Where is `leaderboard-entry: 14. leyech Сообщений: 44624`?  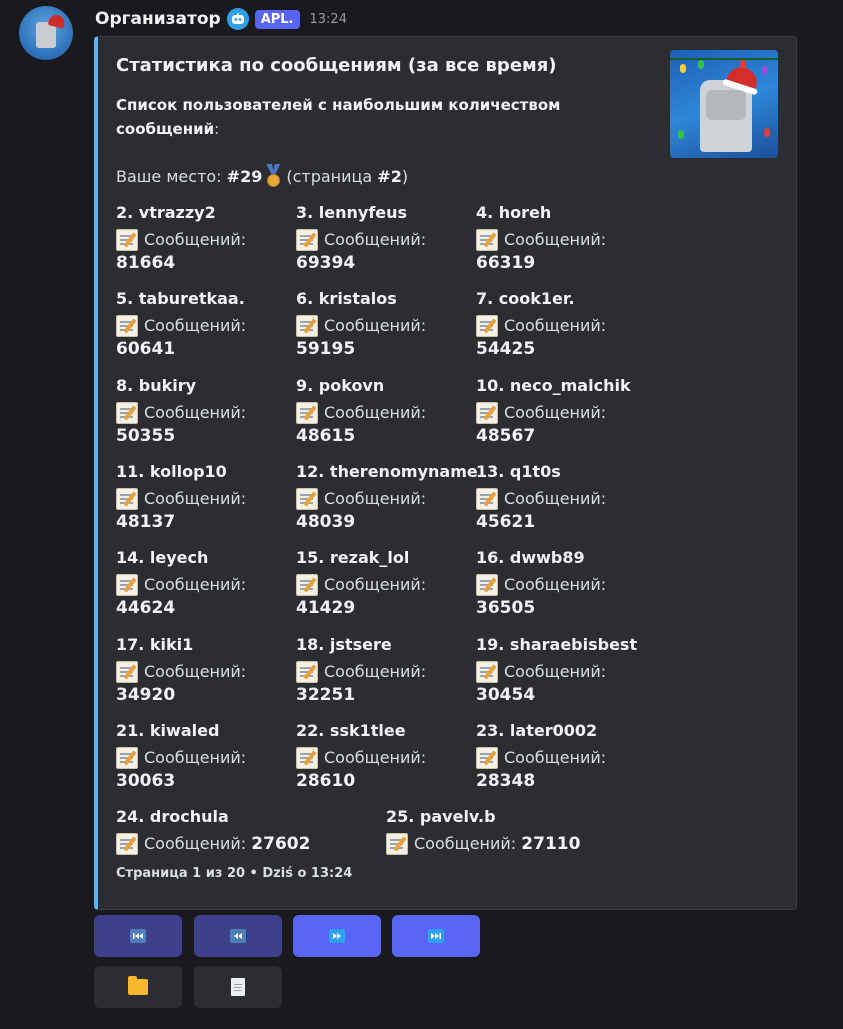
leaderboard-entry: 14. leyech Сообщений: 44624 is located at coordinates (206, 583).